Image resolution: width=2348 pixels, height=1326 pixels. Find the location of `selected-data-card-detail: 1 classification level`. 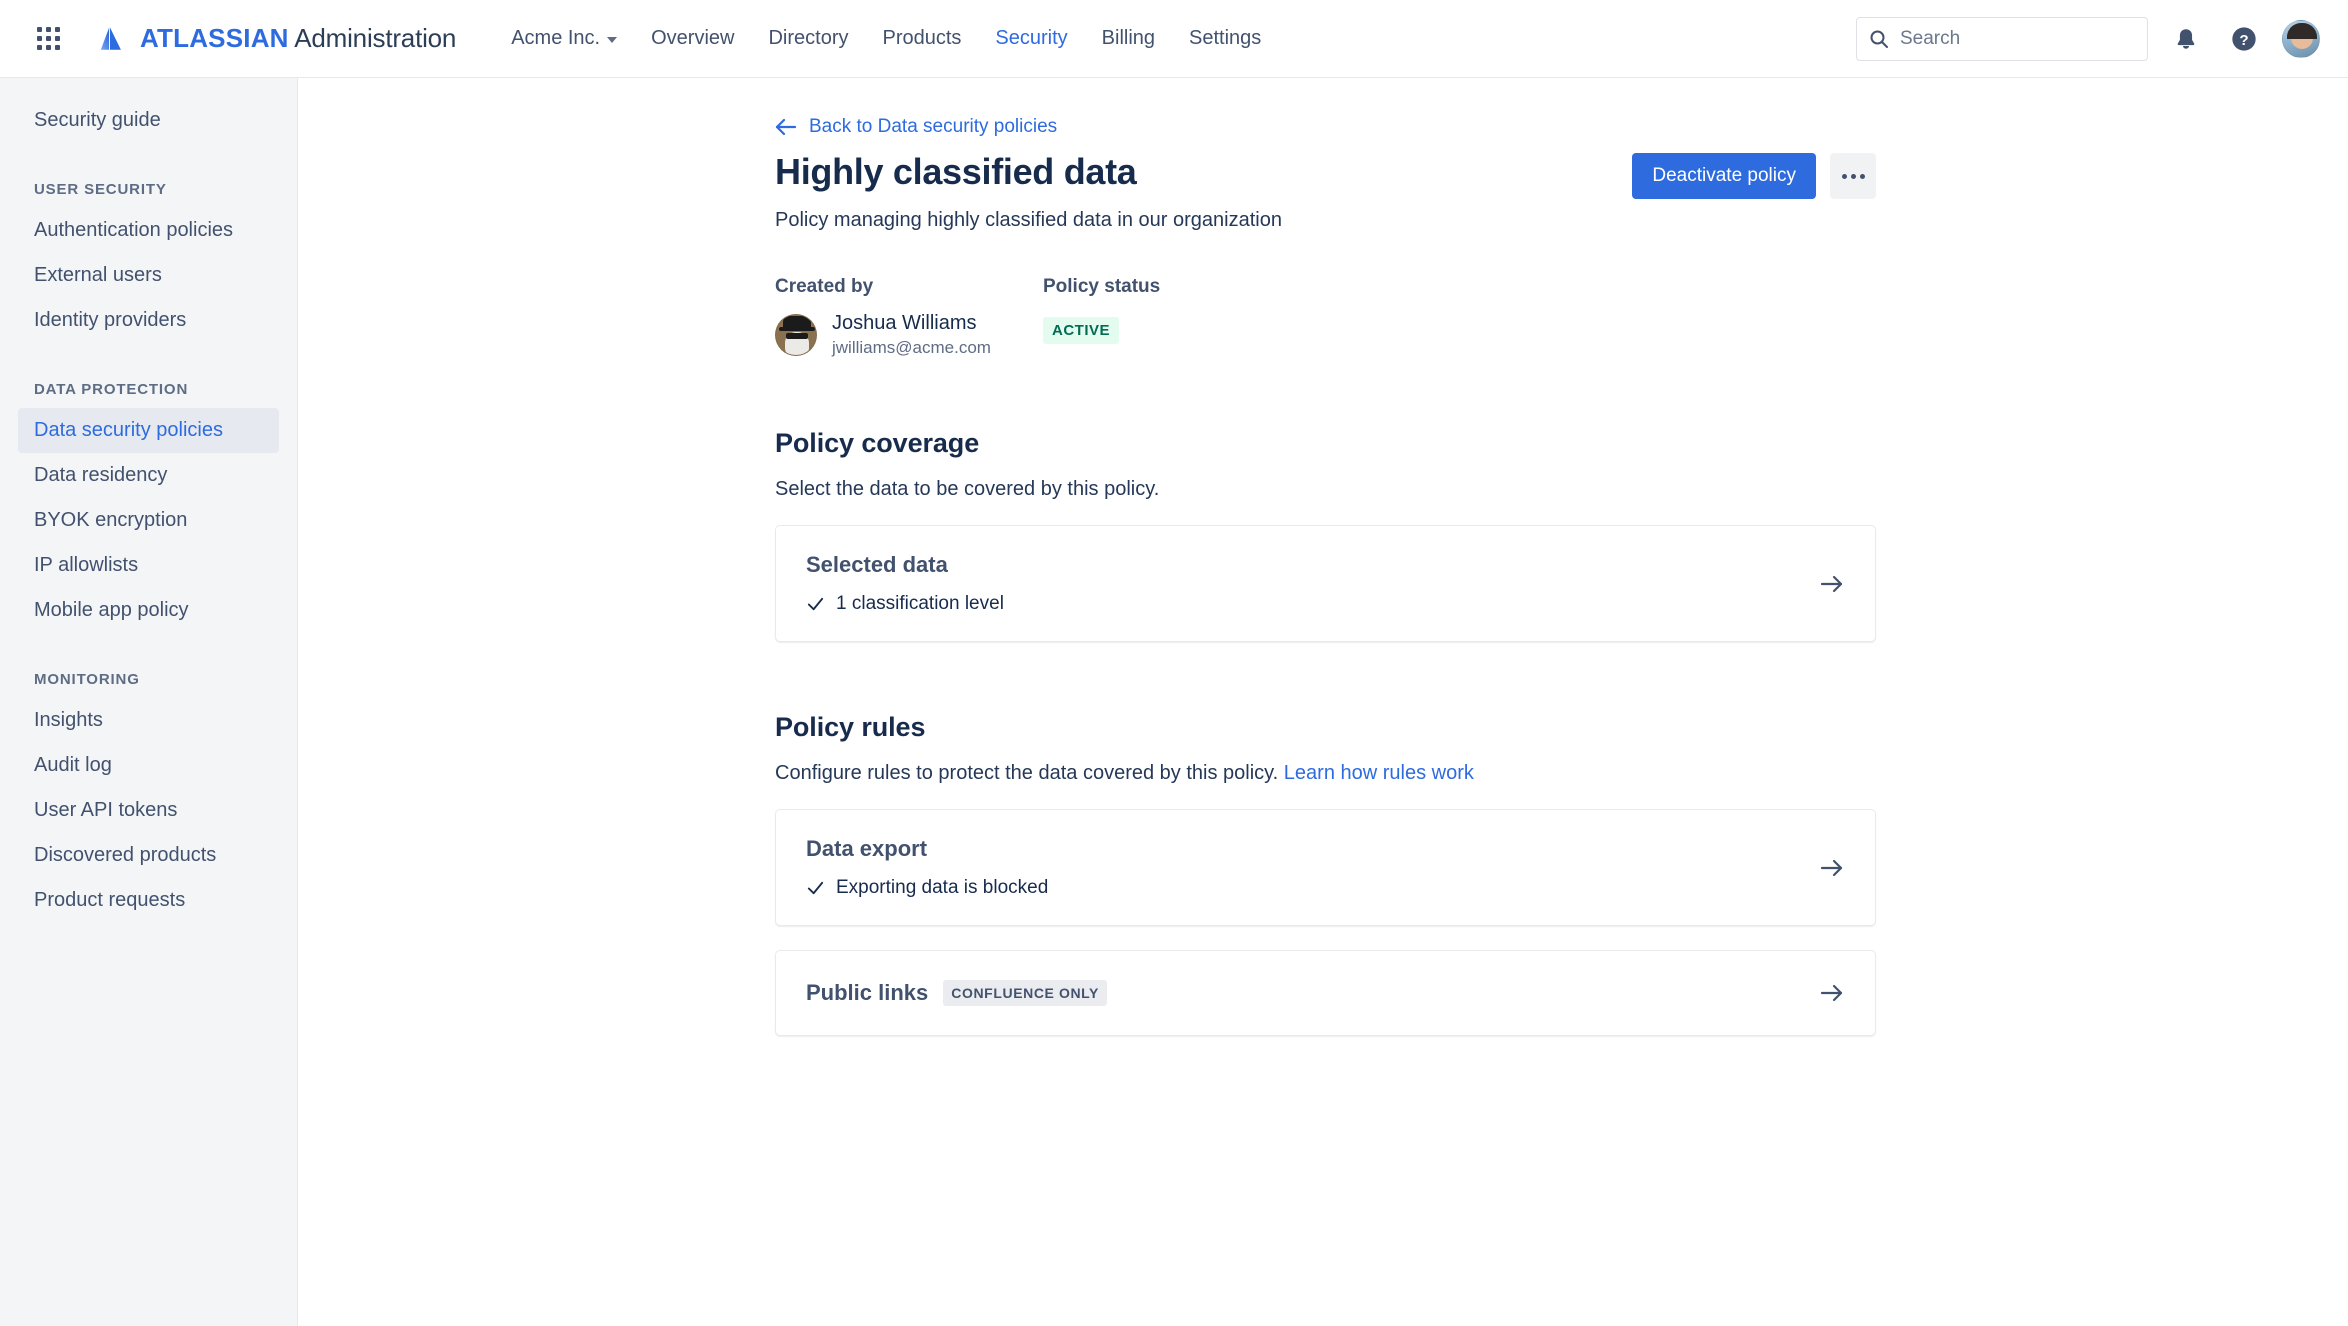

selected-data-card-detail: 1 classification level is located at coordinates (920, 604).